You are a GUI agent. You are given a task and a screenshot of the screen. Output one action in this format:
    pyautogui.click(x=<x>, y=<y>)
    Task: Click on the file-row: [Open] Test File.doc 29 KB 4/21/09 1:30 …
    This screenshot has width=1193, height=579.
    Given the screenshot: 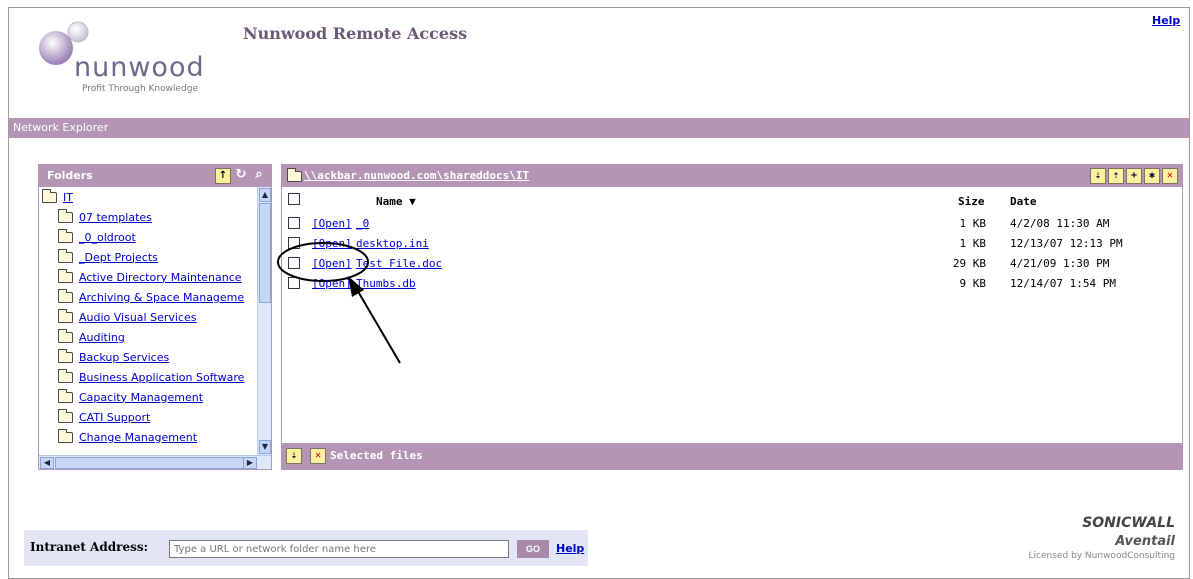 What is the action you would take?
    pyautogui.click(x=732, y=264)
    